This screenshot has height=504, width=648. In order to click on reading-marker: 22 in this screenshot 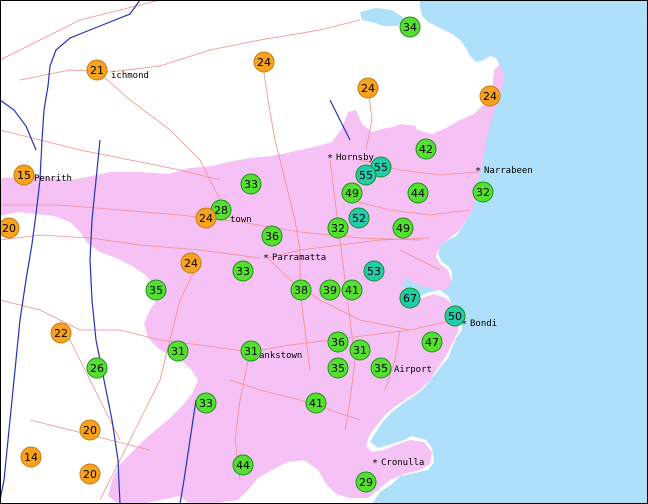, I will do `click(61, 333)`.